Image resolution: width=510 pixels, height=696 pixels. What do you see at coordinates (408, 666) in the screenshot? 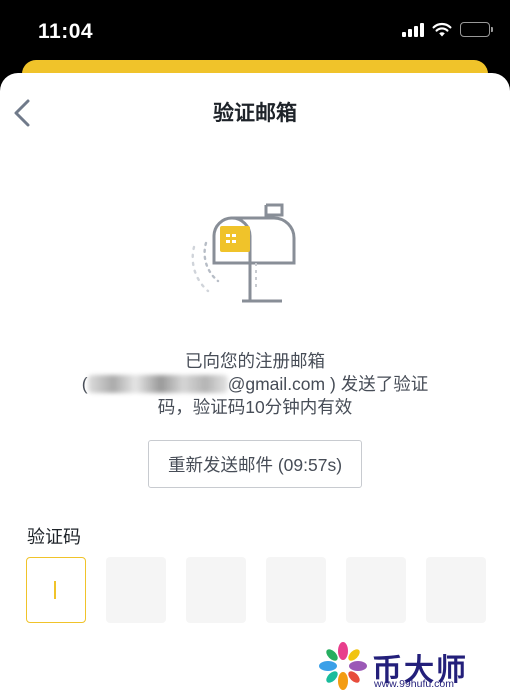
I see `watermark: 币大师 www.99hufu.com` at bounding box center [408, 666].